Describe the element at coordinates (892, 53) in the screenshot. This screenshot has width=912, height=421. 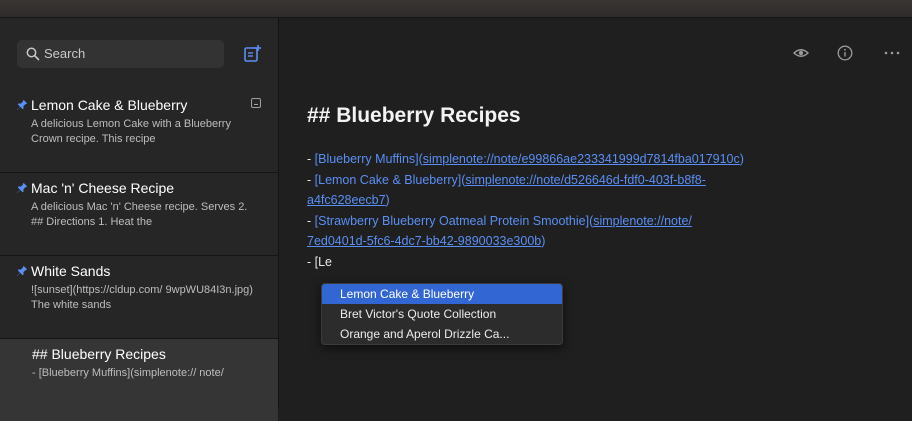
I see `more-icon` at that location.